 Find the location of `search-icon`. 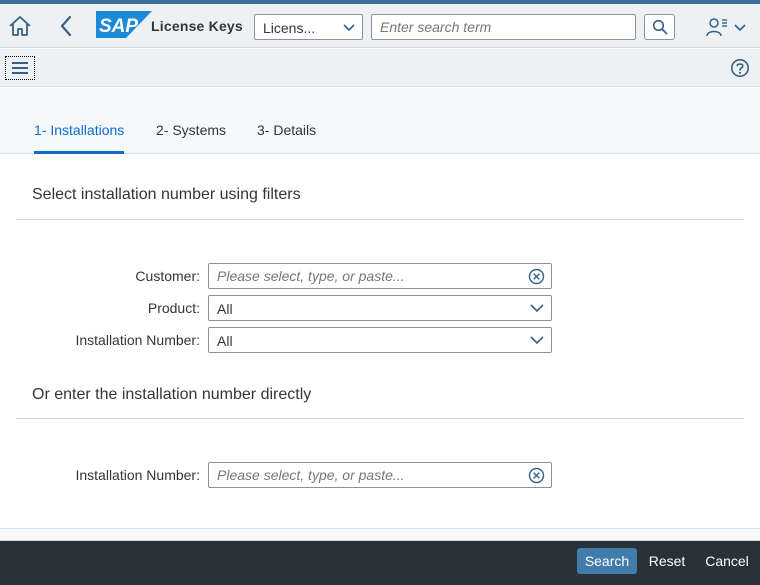

search-icon is located at coordinates (659, 27).